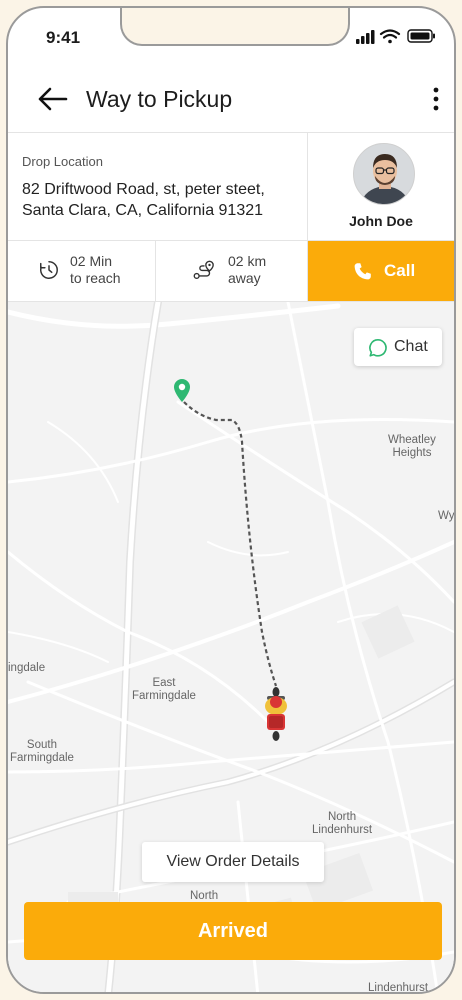 The width and height of the screenshot is (462, 1000). I want to click on view-order-details-button: View Order Details, so click(233, 862).